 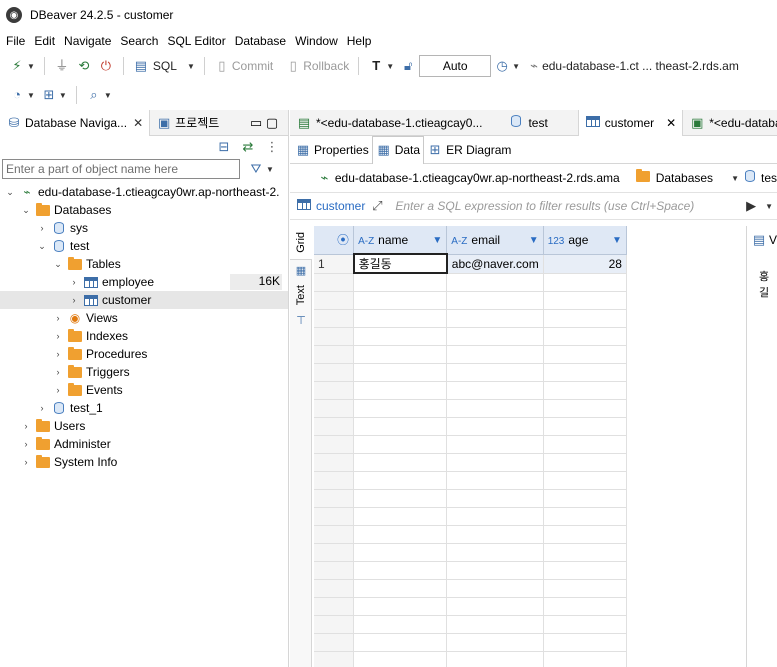 I want to click on commit-button: ▯ Commit, so click(x=243, y=66).